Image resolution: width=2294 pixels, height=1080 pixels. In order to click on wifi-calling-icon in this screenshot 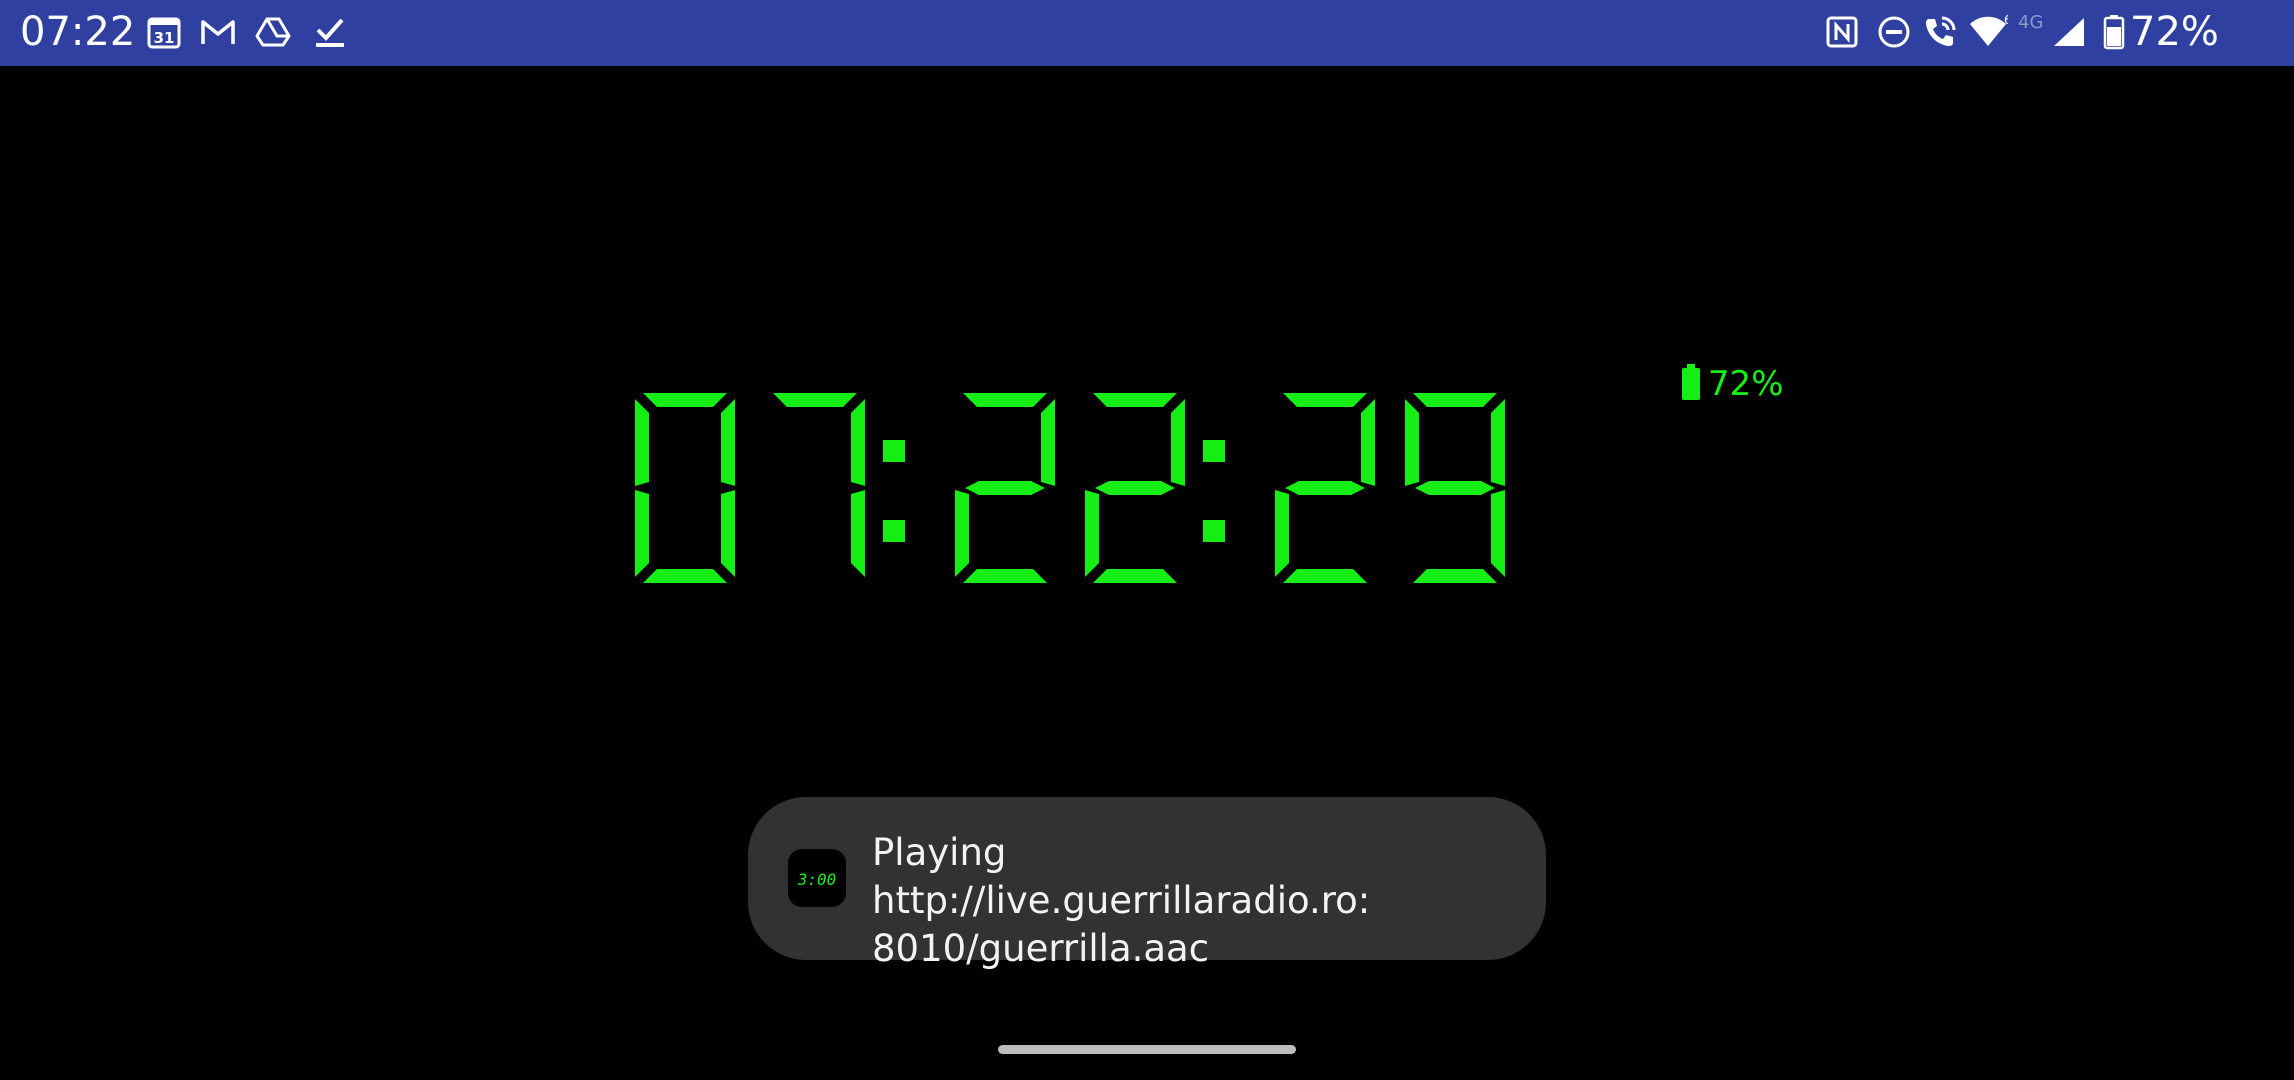, I will do `click(1940, 32)`.